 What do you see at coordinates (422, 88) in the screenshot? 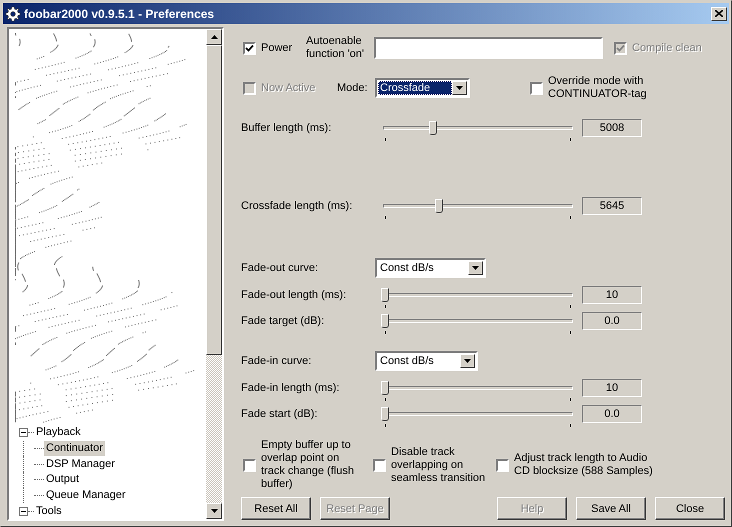
I see `mode-dropdown: Crossfade` at bounding box center [422, 88].